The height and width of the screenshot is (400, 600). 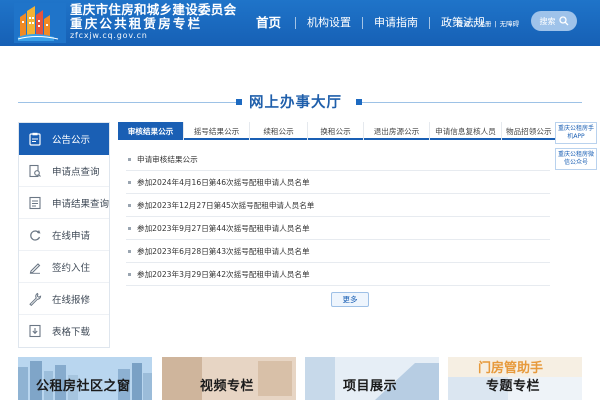 I want to click on sidebar-item-label: 申请结果查询, so click(x=81, y=204).